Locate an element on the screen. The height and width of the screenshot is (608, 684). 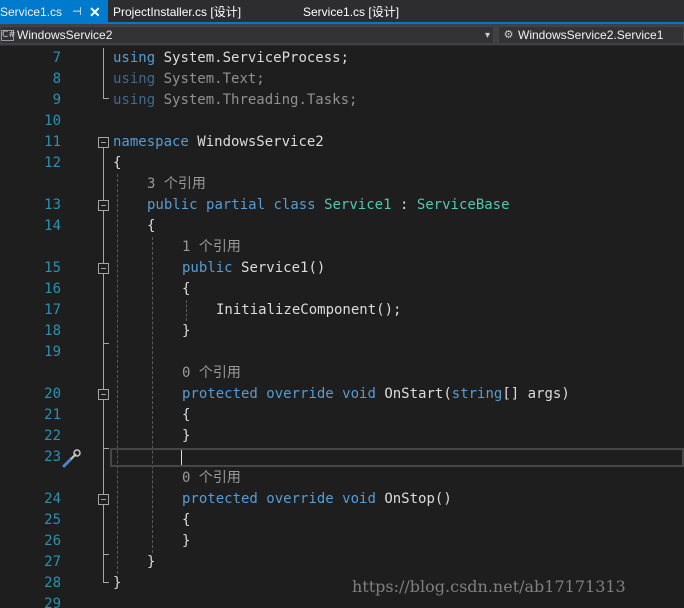
code-line-22: } is located at coordinates (186, 436).